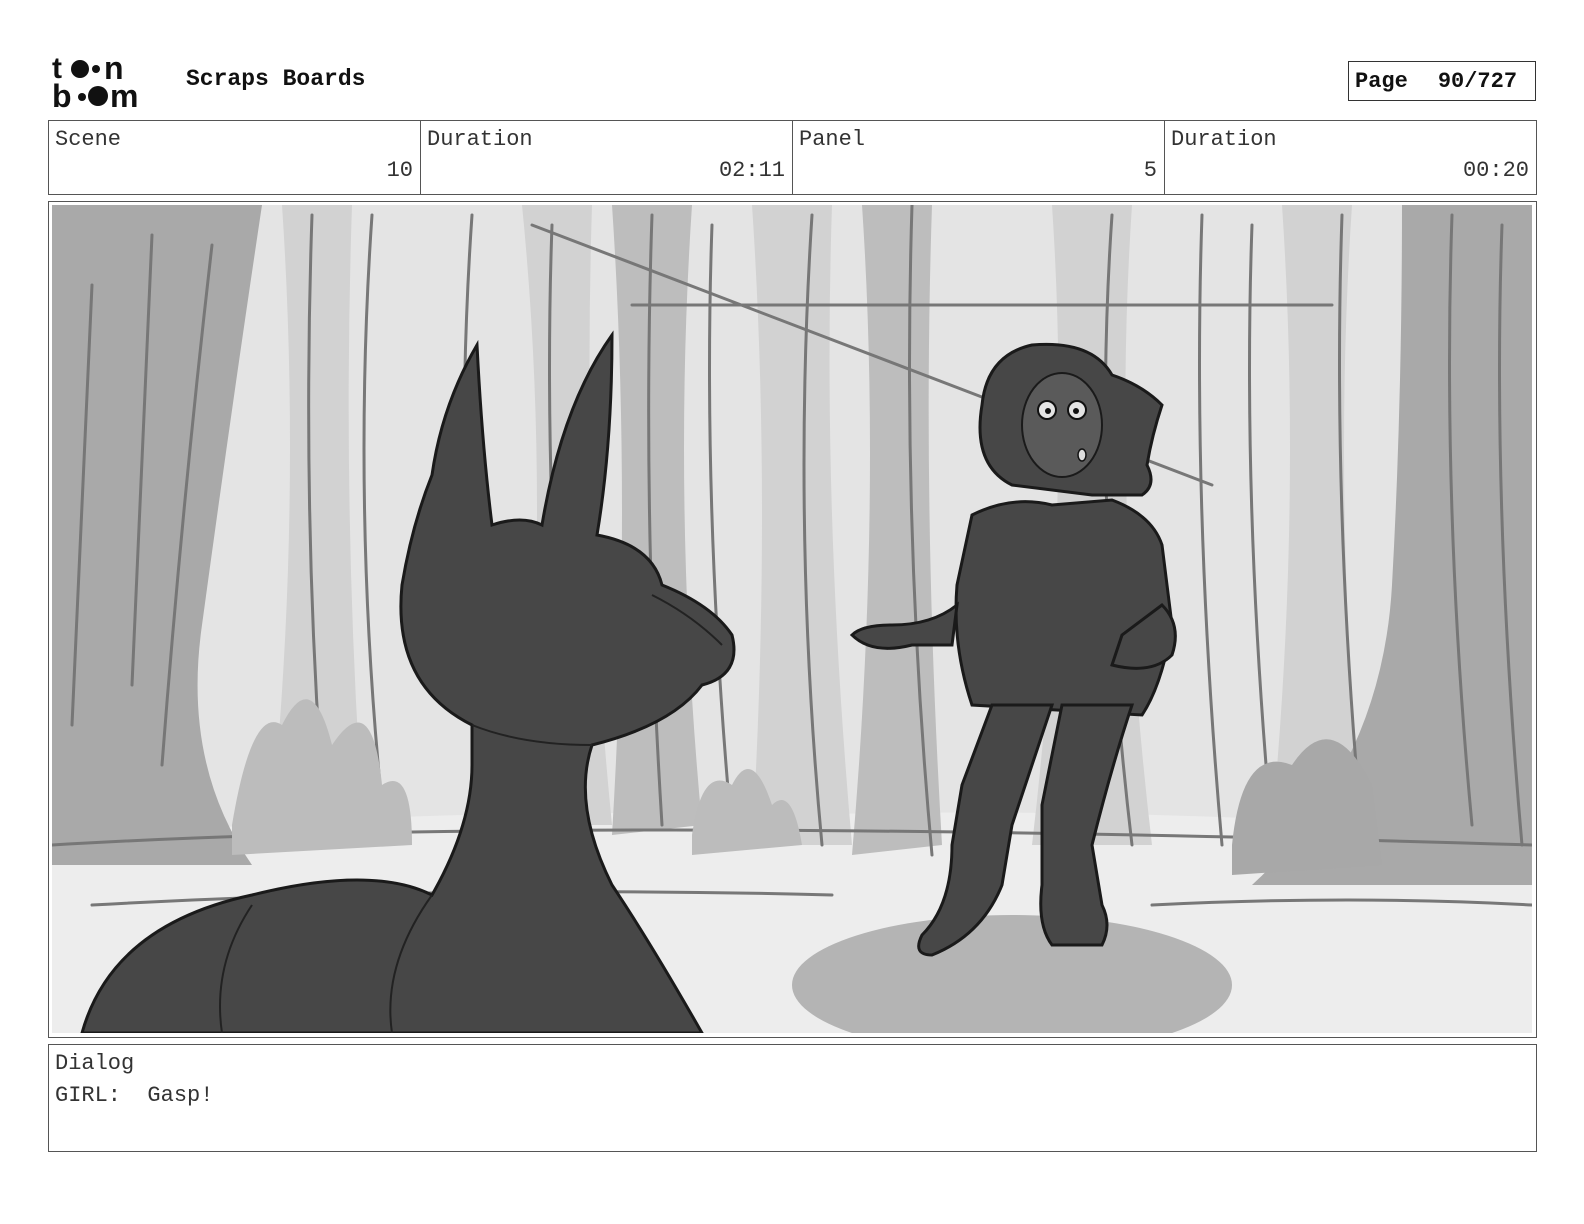  I want to click on panel-label: Panel, so click(832, 139).